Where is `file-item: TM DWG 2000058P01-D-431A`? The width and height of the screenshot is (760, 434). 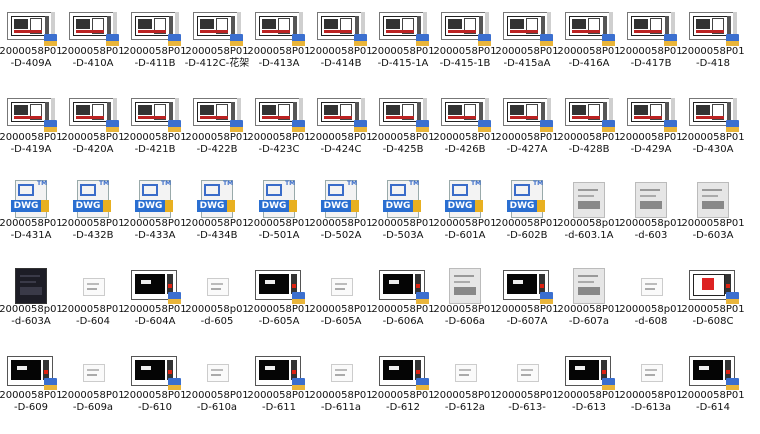
file-item: TM DWG 2000058P01-D-431A is located at coordinates (31, 218).